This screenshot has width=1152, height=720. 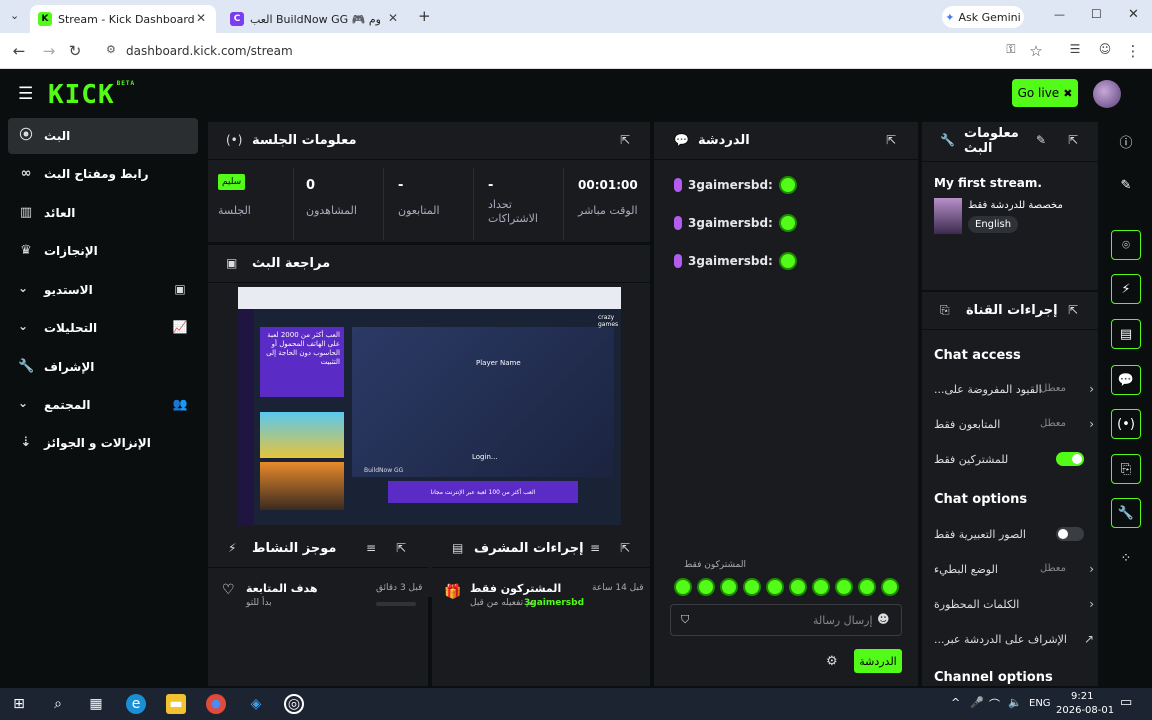 I want to click on vscode-icon: ◈, so click(x=256, y=704).